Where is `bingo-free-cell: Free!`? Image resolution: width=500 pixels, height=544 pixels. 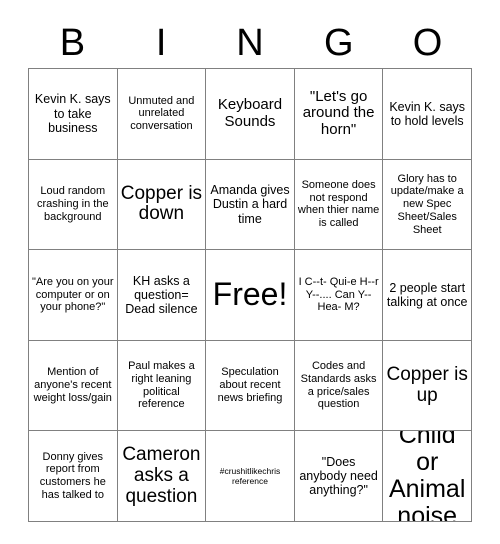 bingo-free-cell: Free! is located at coordinates (250, 295).